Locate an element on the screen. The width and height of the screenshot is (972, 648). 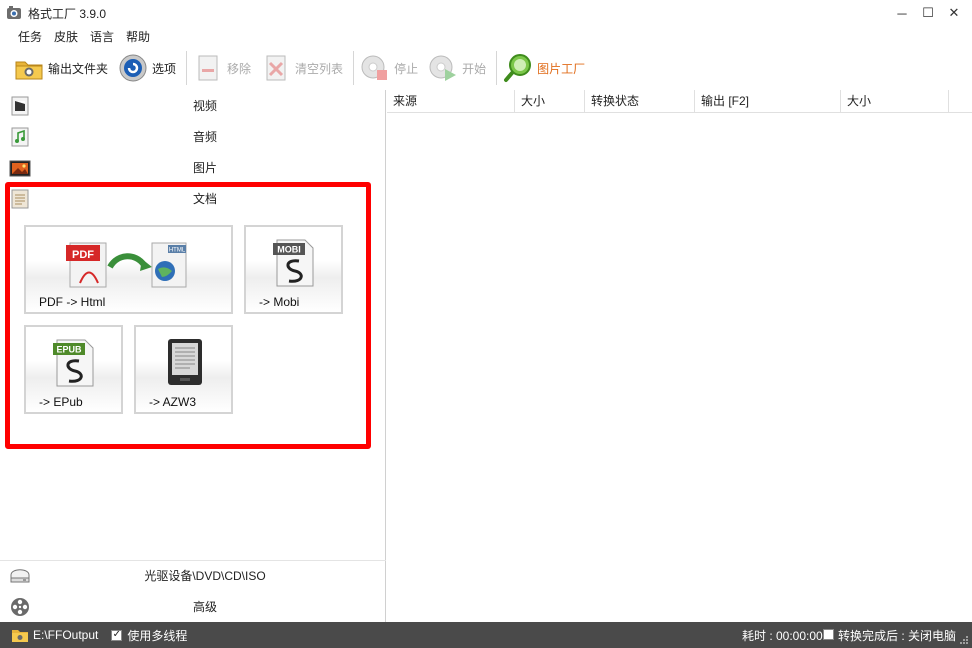
after-done-checkbox is located at coordinates (828, 634).